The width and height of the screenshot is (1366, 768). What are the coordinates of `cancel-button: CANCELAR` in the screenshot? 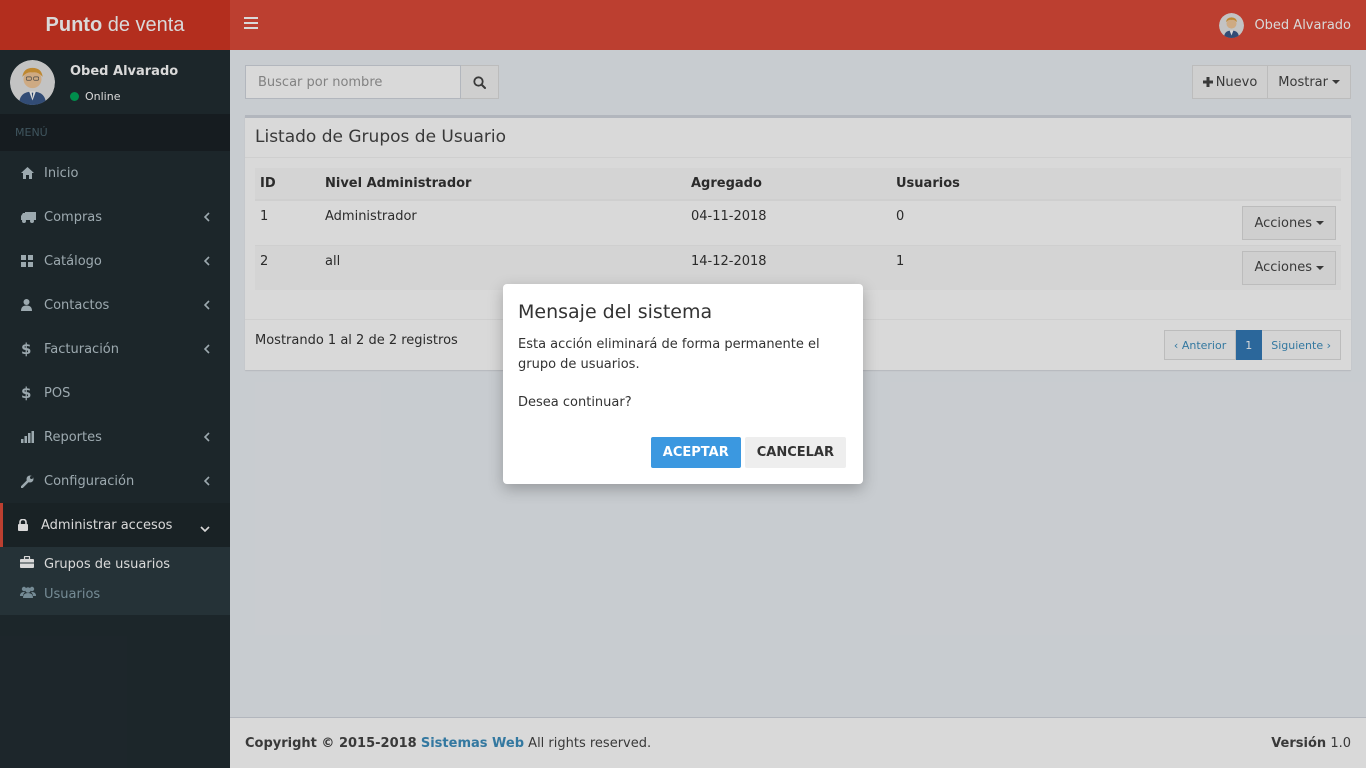 It's located at (795, 452).